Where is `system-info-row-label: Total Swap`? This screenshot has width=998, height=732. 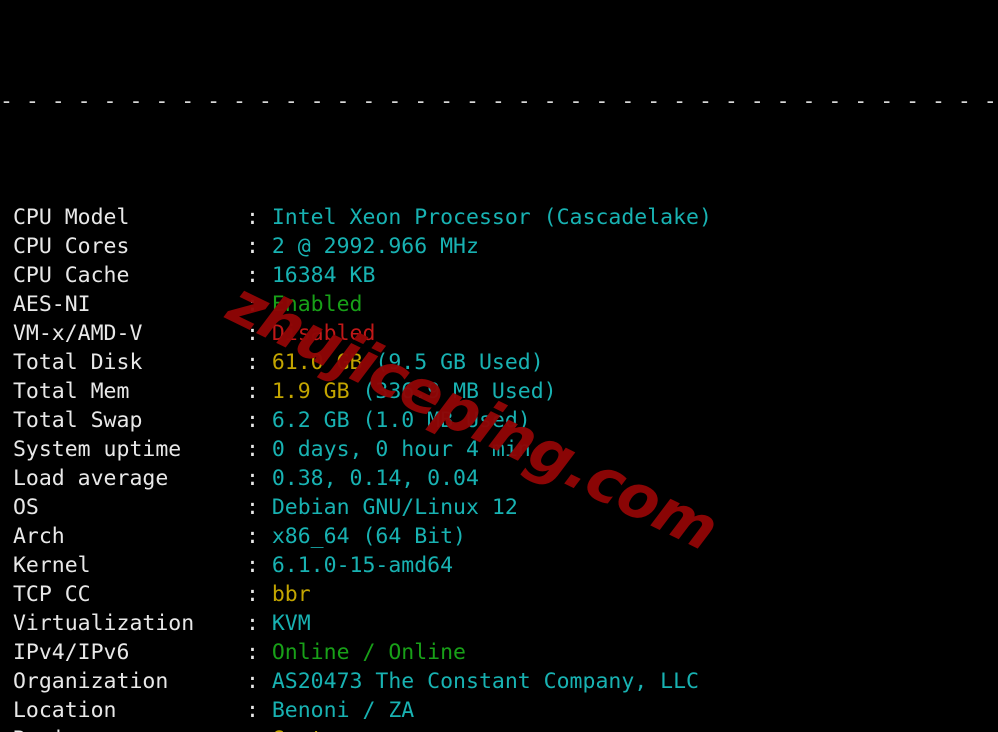 system-info-row-label: Total Swap is located at coordinates (123, 420).